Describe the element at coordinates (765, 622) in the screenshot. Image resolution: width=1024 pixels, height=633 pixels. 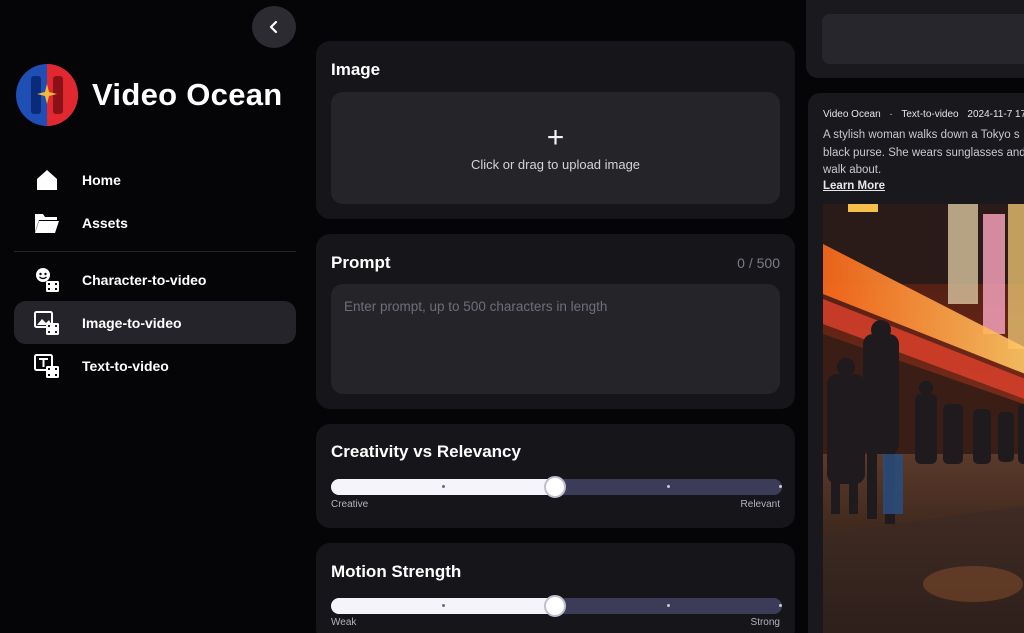
I see `motion-max-label: Strong` at that location.